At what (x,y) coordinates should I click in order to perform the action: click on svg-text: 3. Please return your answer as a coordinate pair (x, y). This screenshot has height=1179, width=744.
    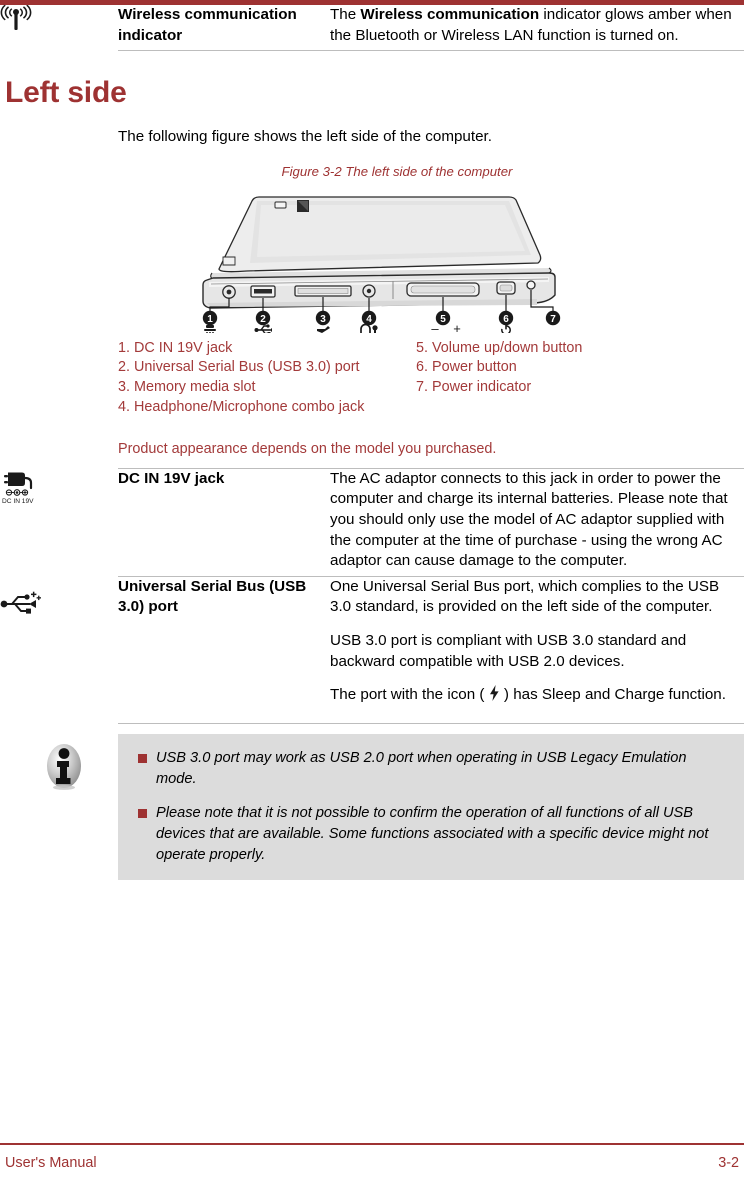
    Looking at the image, I should click on (323, 319).